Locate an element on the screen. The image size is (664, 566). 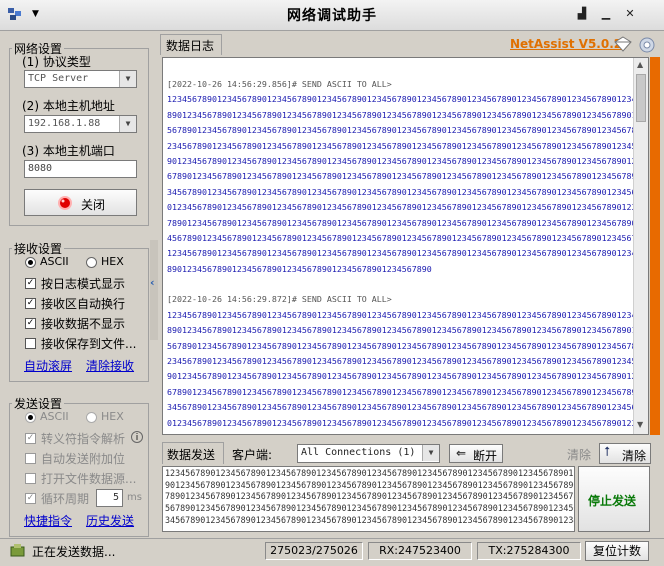
clear-arrow-icon: ⭡ is located at coordinates (607, 452).